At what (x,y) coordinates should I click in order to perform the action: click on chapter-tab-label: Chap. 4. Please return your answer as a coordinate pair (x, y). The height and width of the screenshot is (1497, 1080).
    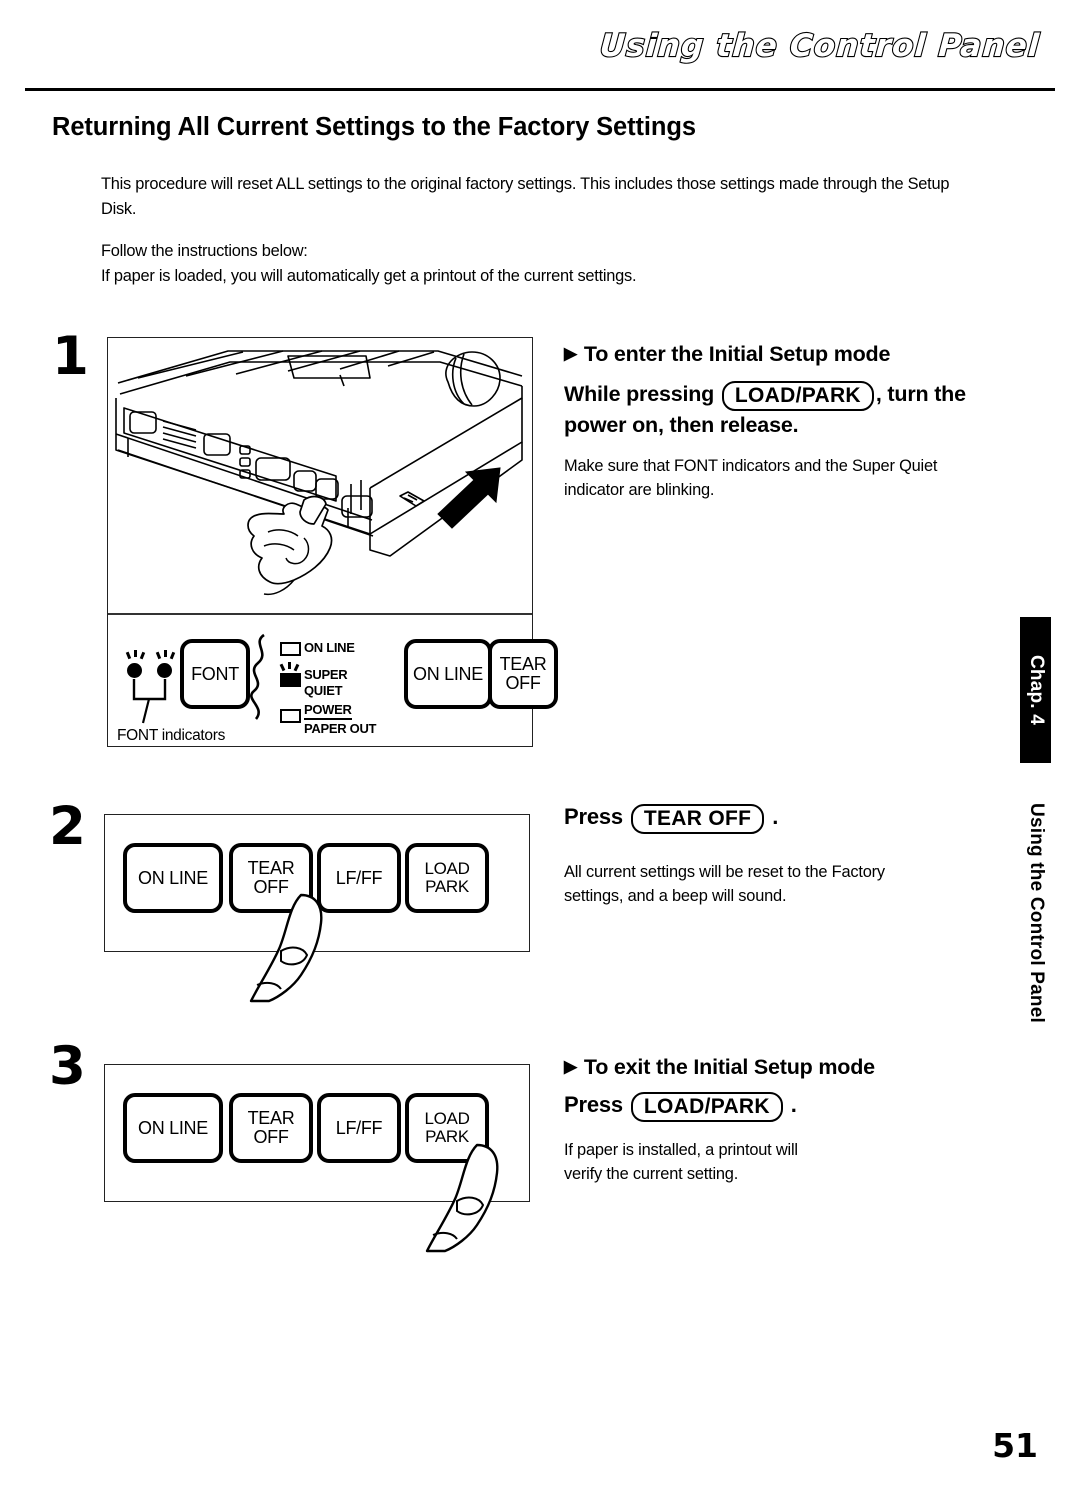
    Looking at the image, I should click on (1036, 690).